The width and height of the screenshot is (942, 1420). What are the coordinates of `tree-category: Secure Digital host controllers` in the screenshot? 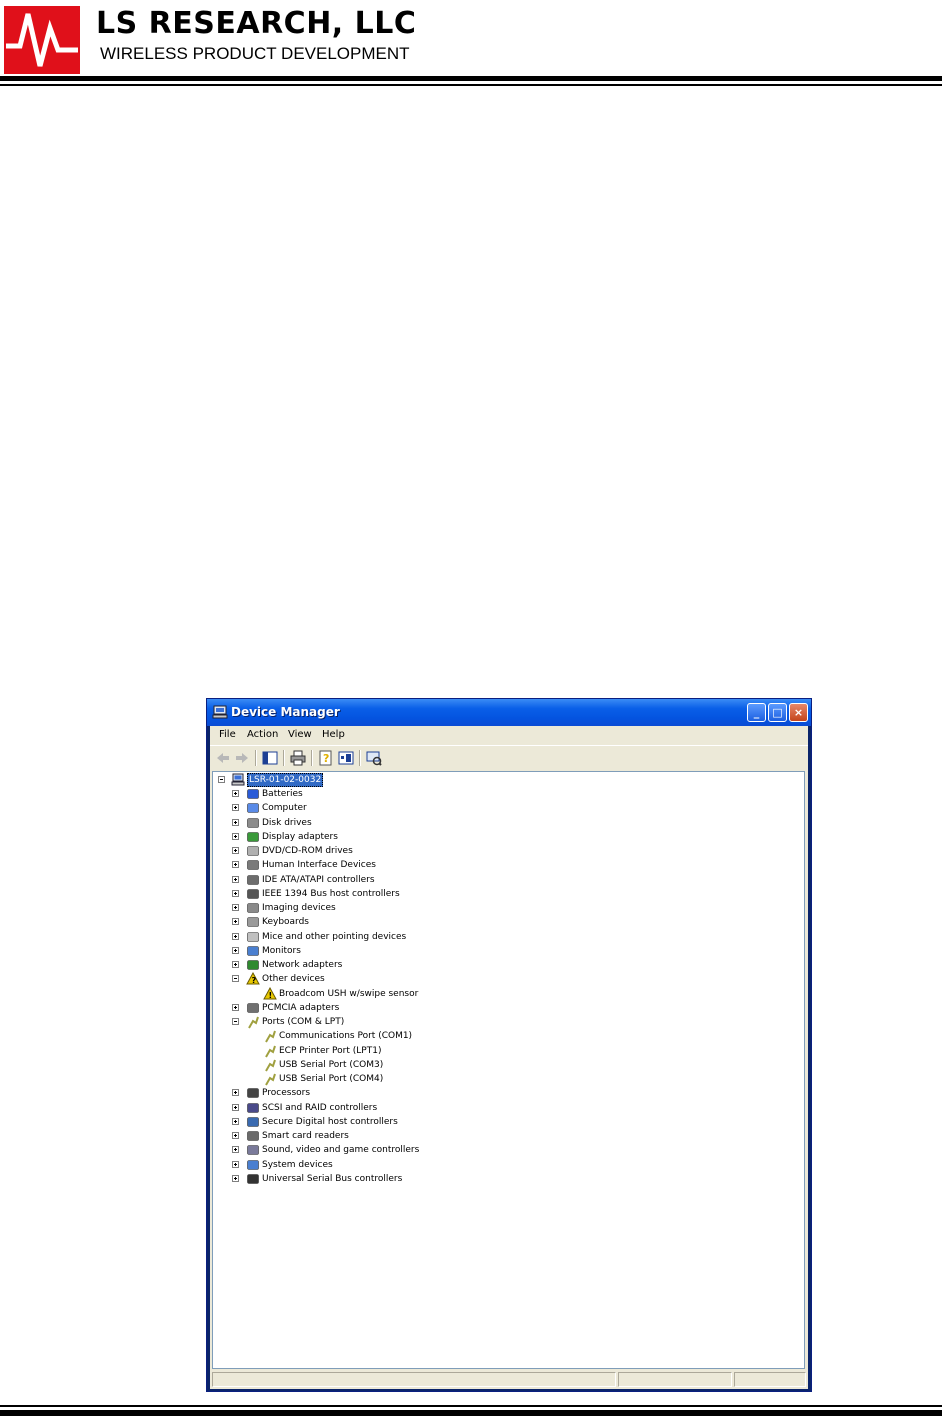 It's located at (503, 1122).